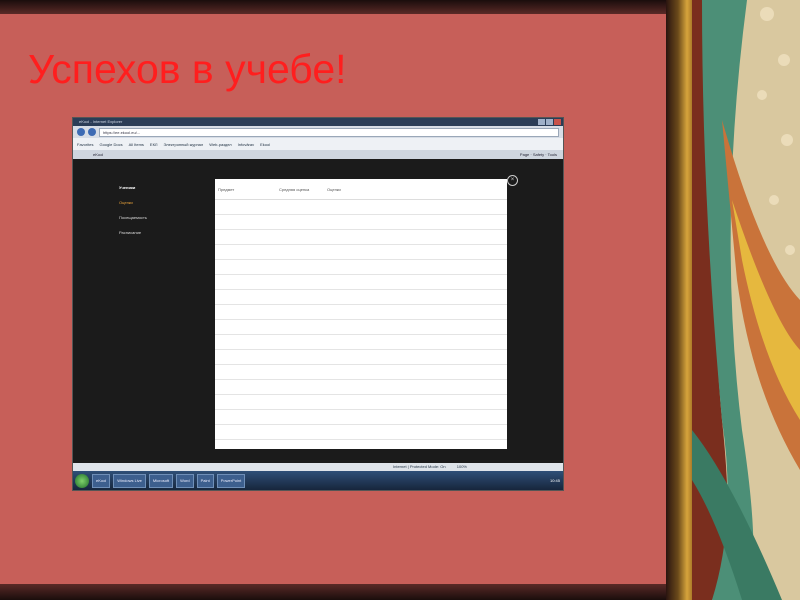  Describe the element at coordinates (552, 154) in the screenshot. I see `menu-tools: Tools` at that location.